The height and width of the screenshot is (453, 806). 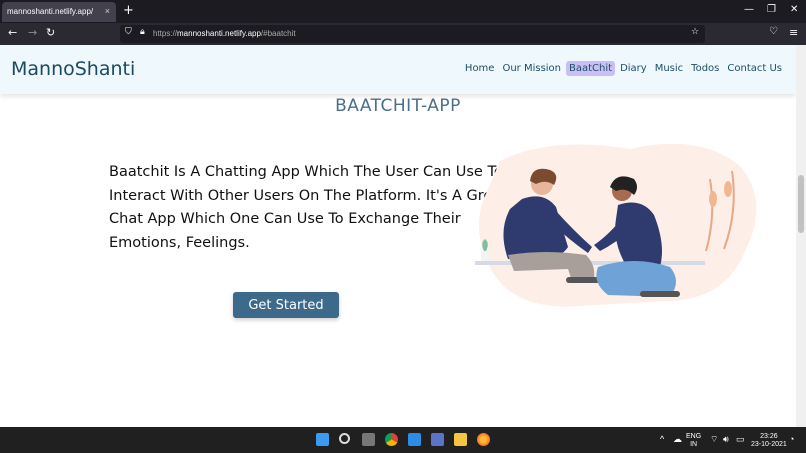 I want to click on start-icon, so click(x=322, y=439).